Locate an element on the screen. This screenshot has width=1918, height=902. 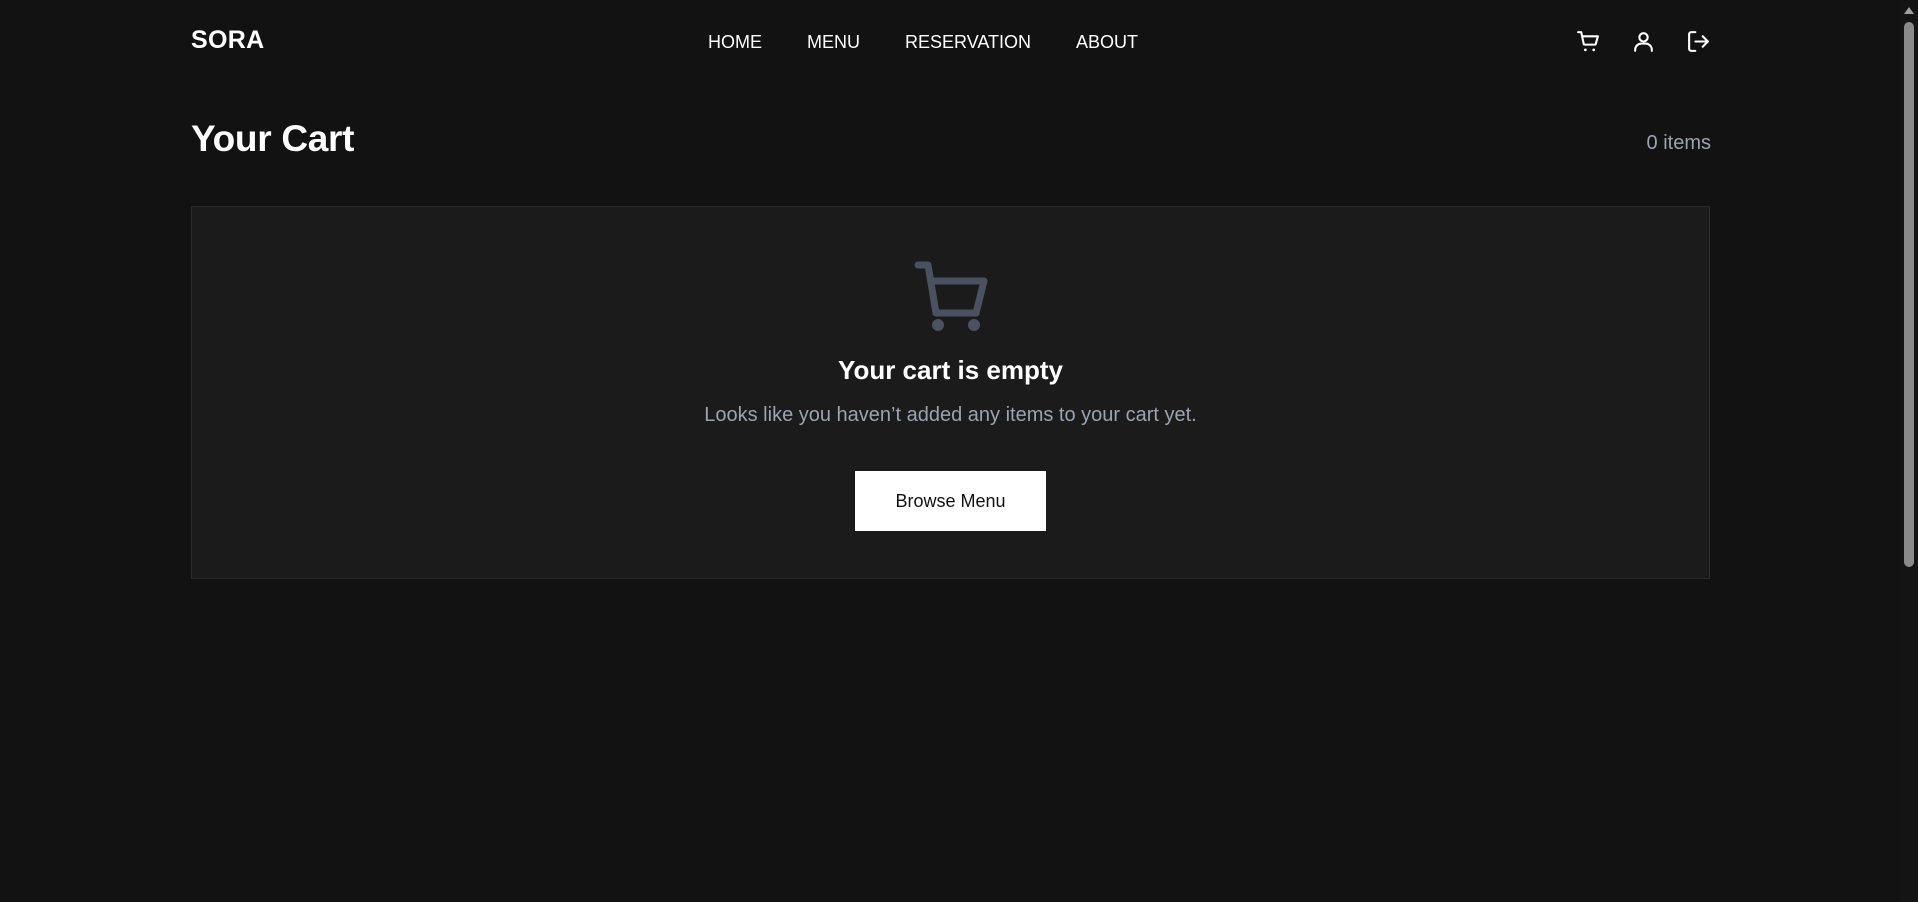
scroll-thumb is located at coordinates (1909, 294).